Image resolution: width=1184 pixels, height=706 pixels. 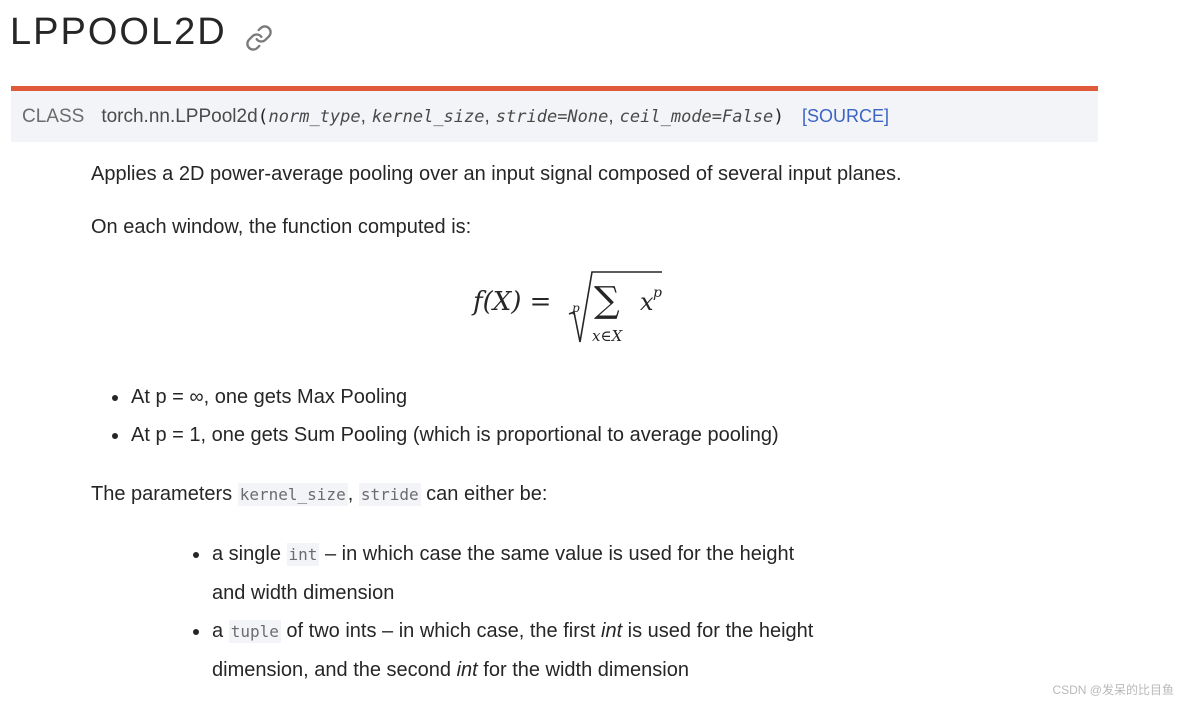 I want to click on signature-param-norm-type: norm_type, so click(x=314, y=116).